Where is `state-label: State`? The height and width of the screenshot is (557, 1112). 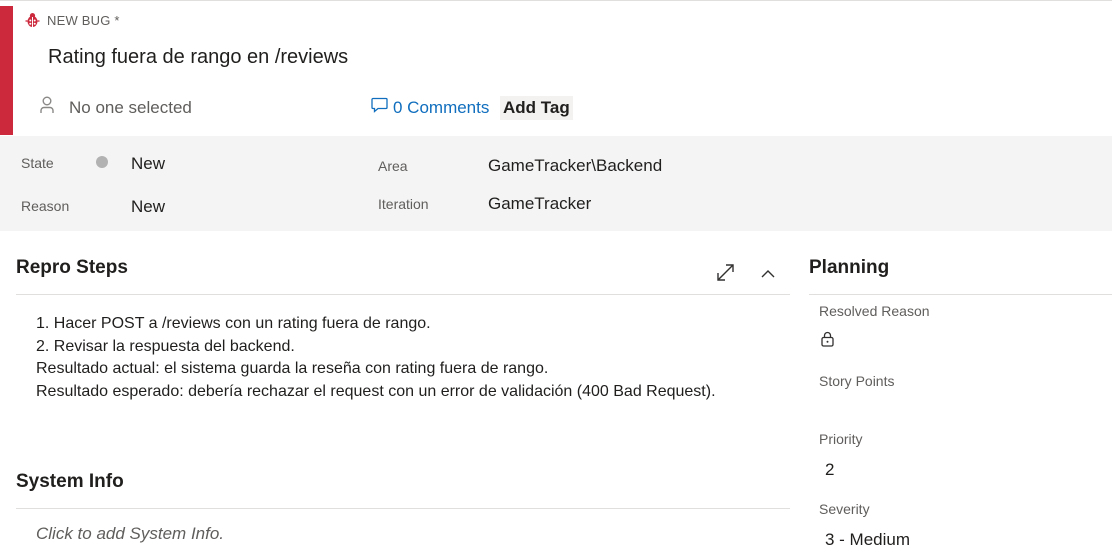
state-label: State is located at coordinates (37, 163).